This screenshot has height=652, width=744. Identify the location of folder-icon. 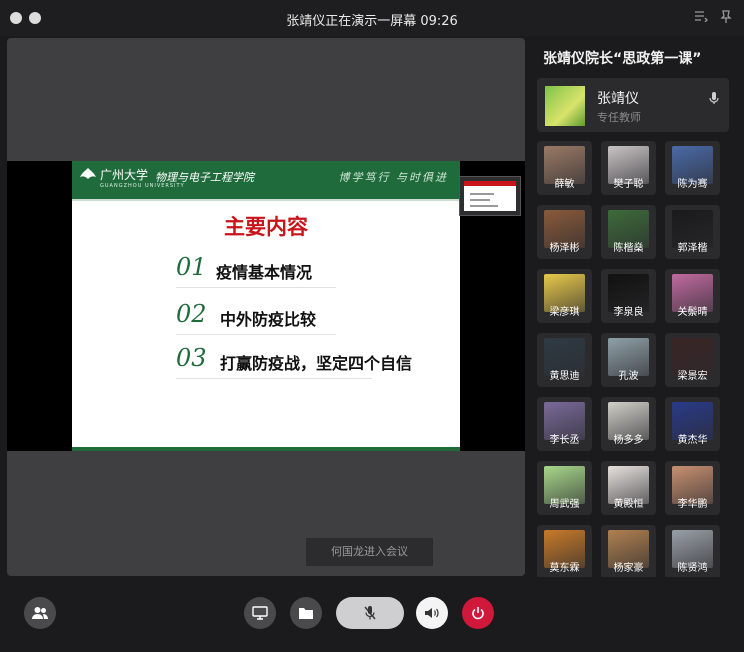
(306, 613).